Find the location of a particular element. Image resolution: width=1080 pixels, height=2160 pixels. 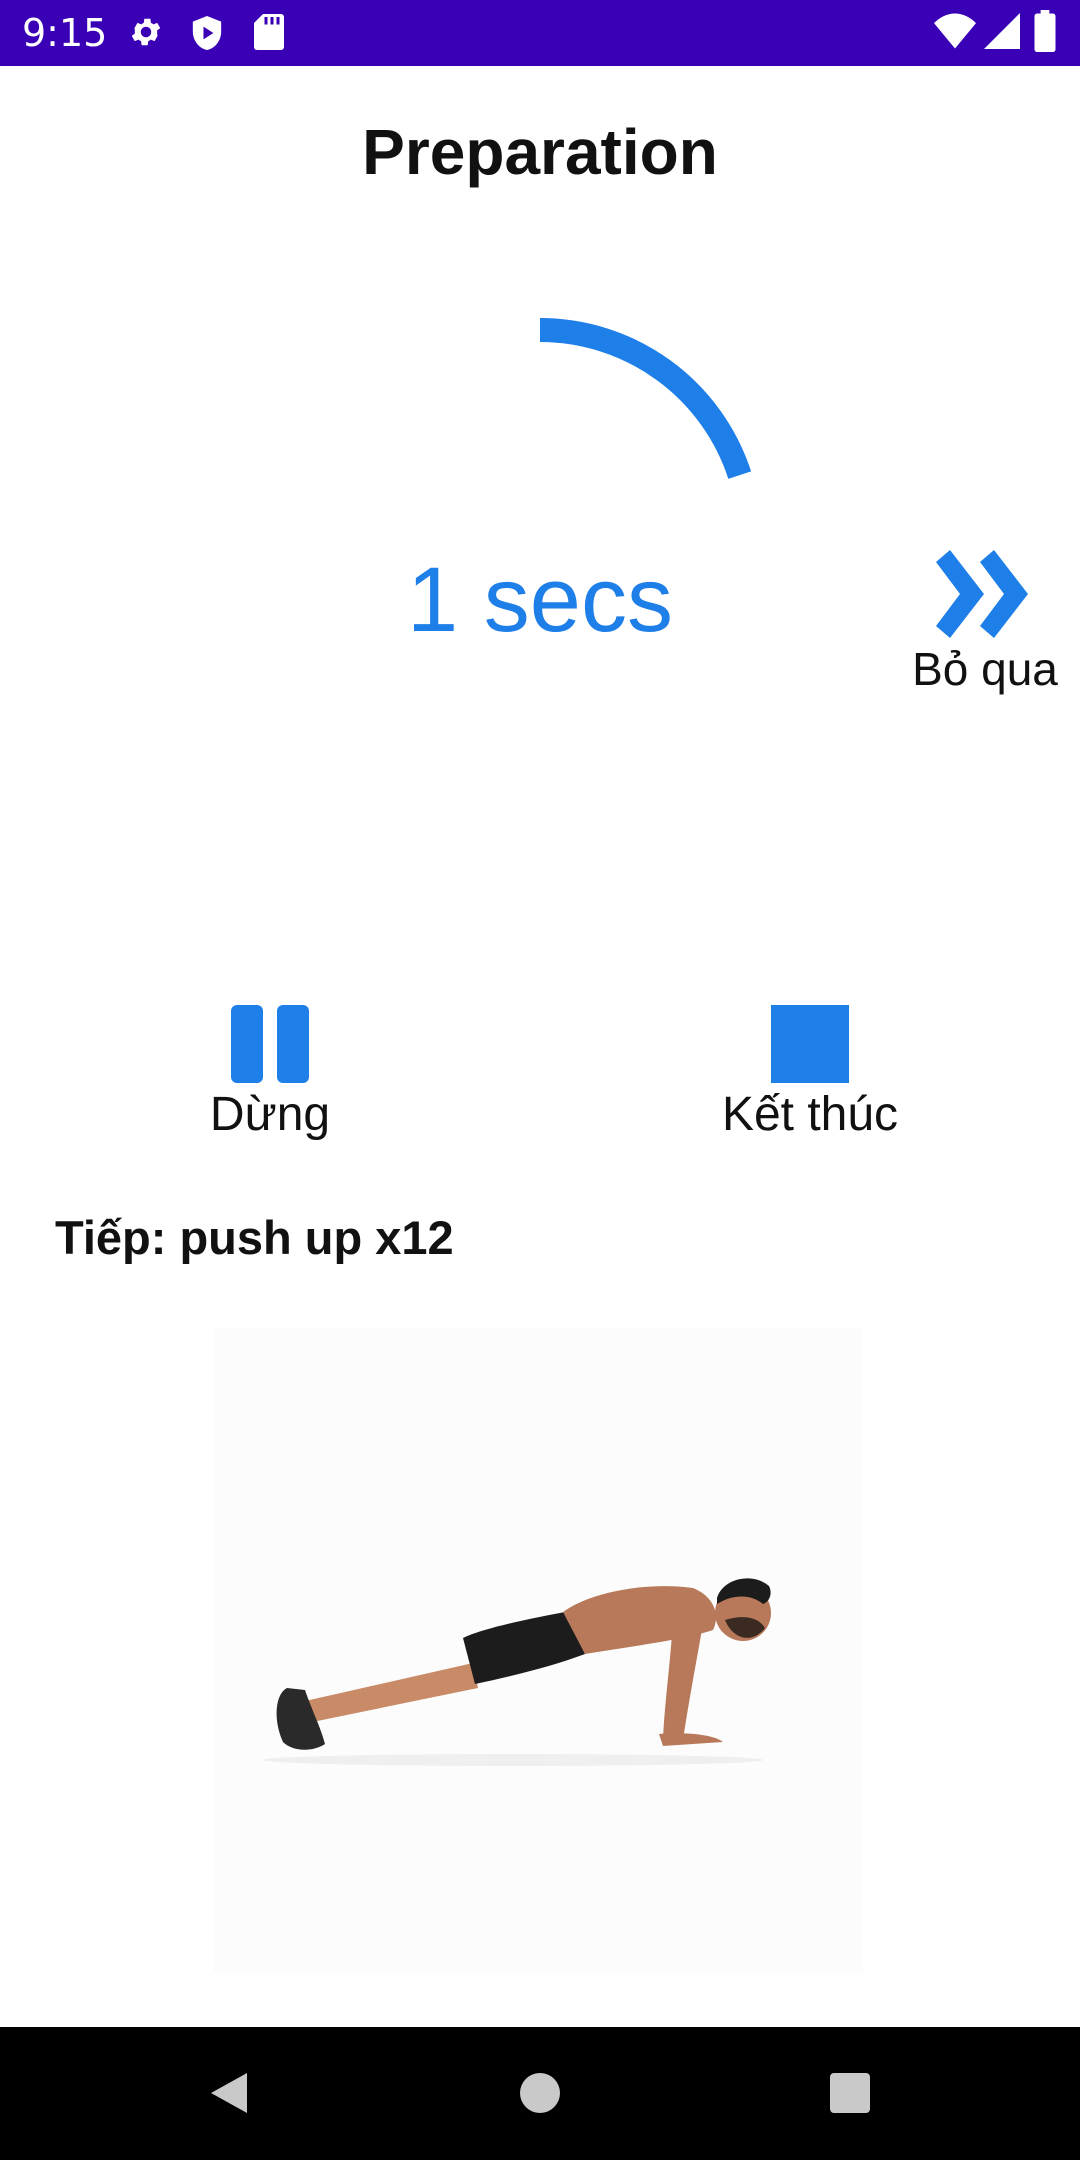

status-time: 9:15 is located at coordinates (65, 33).